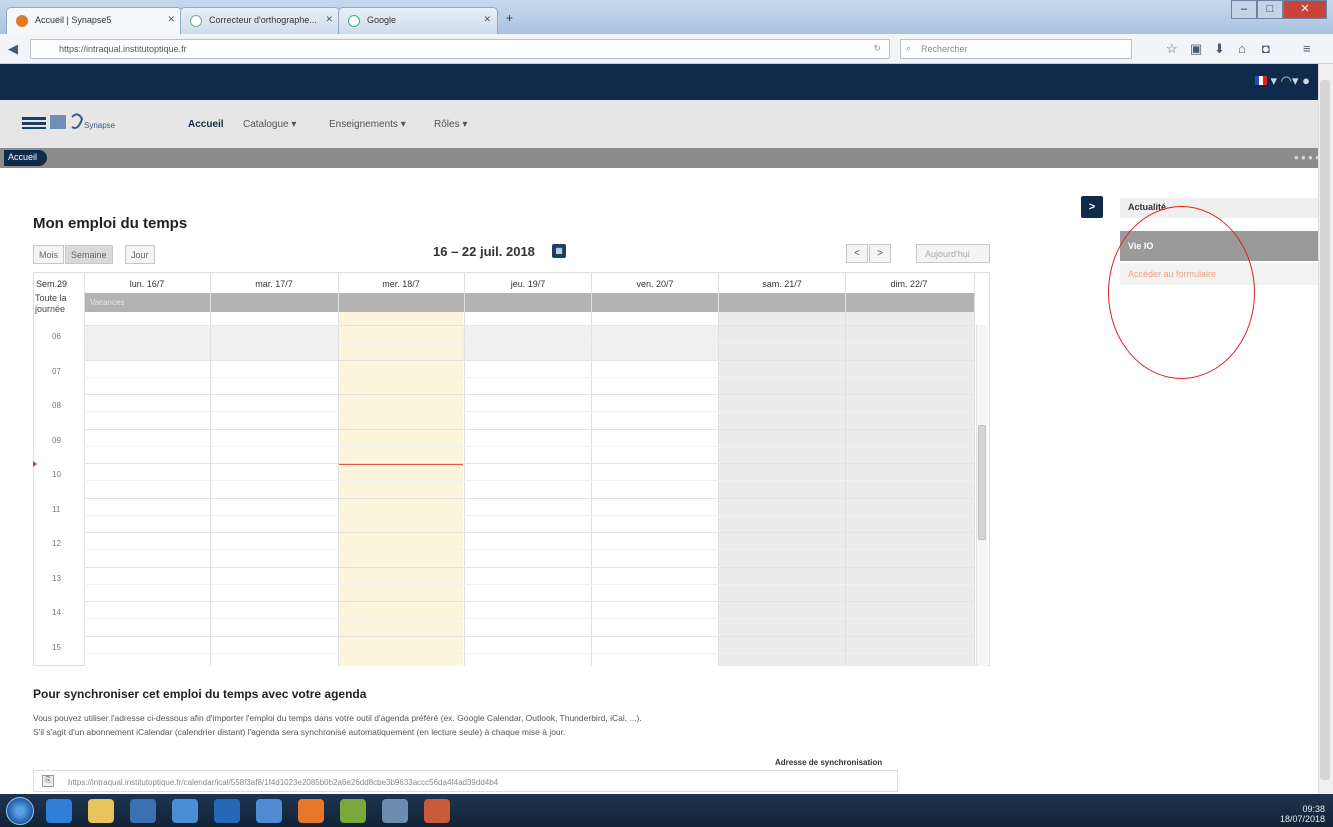  Describe the element at coordinates (909, 284) in the screenshot. I see `day-header: dim. 22/7` at that location.